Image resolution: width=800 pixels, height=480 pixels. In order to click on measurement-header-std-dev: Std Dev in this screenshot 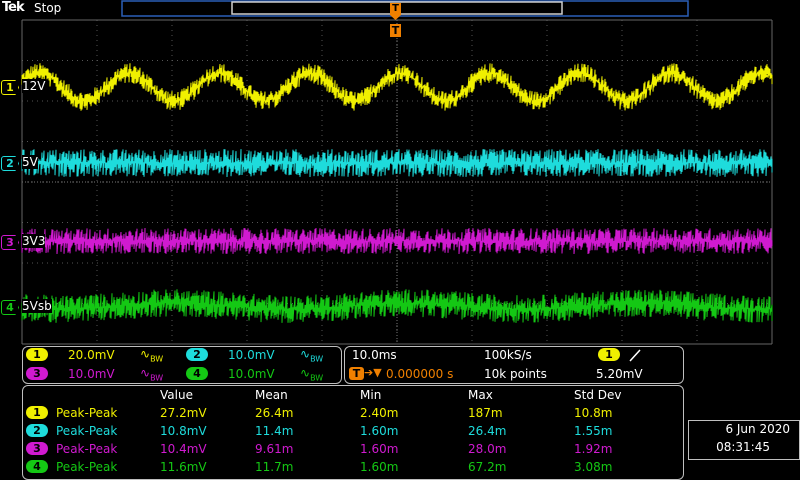, I will do `click(598, 395)`.